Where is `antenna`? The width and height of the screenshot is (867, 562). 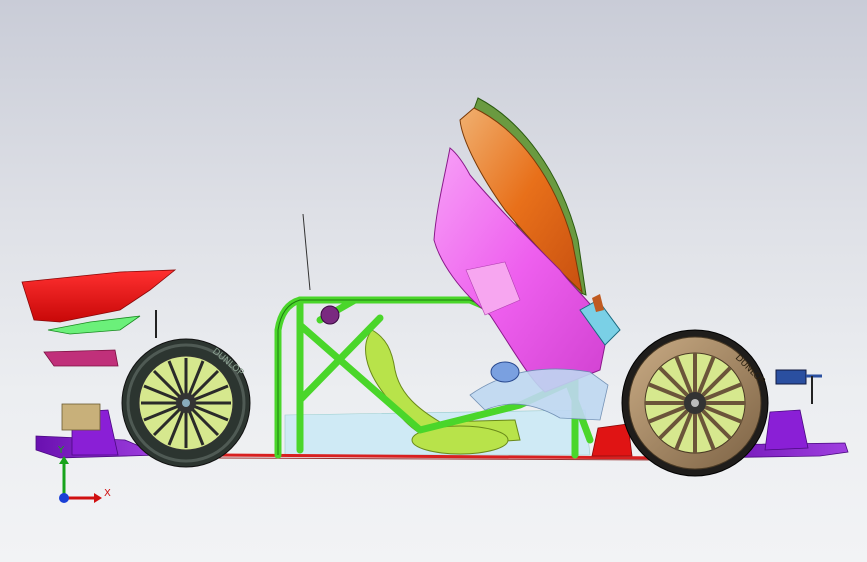 antenna is located at coordinates (306, 252).